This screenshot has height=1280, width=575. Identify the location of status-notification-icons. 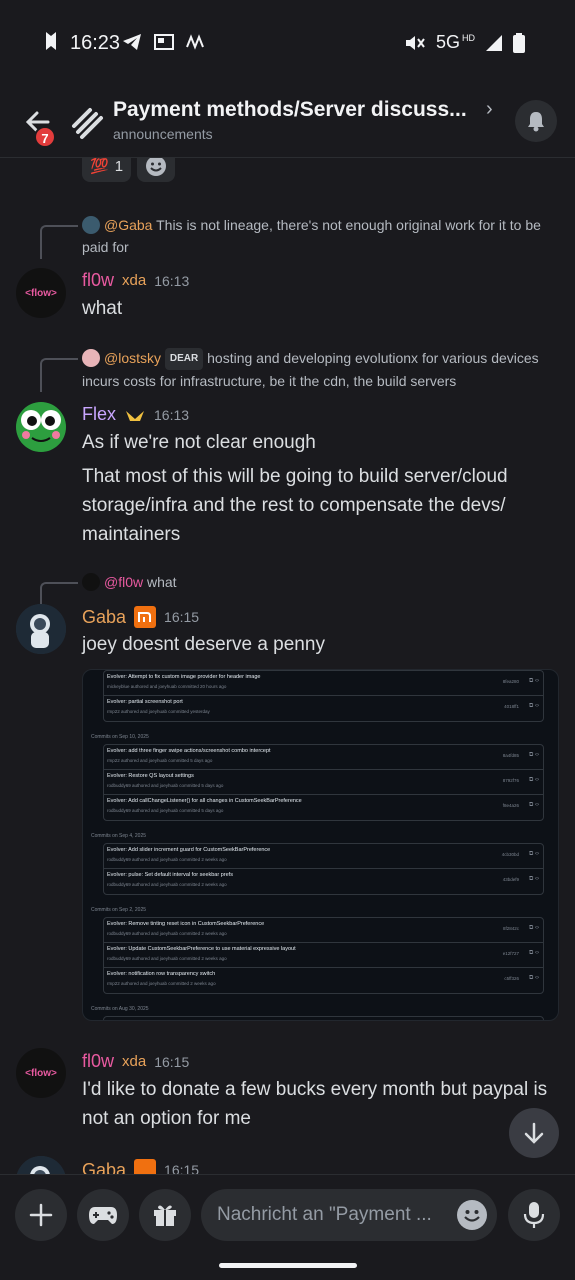
(51, 41).